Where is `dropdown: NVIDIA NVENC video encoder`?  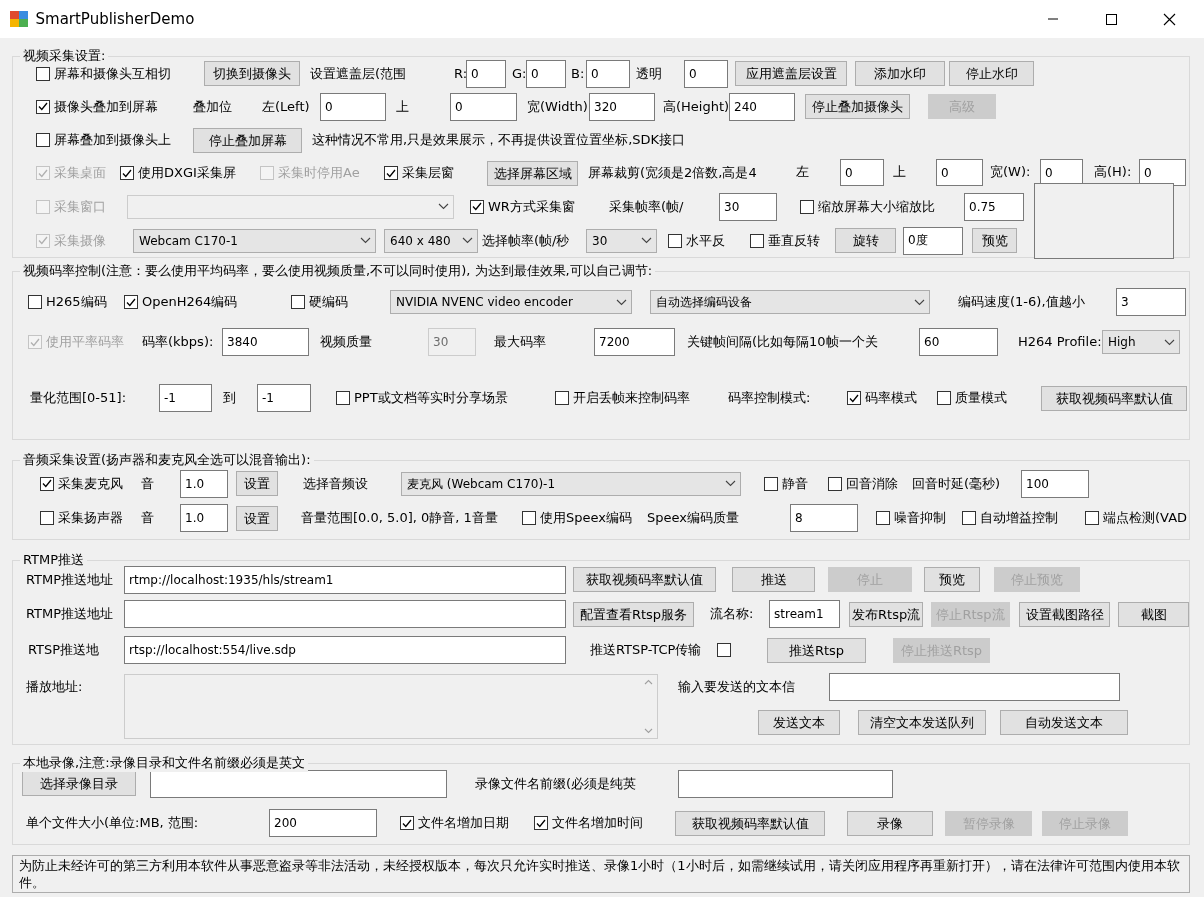
dropdown: NVIDIA NVENC video encoder is located at coordinates (511, 302).